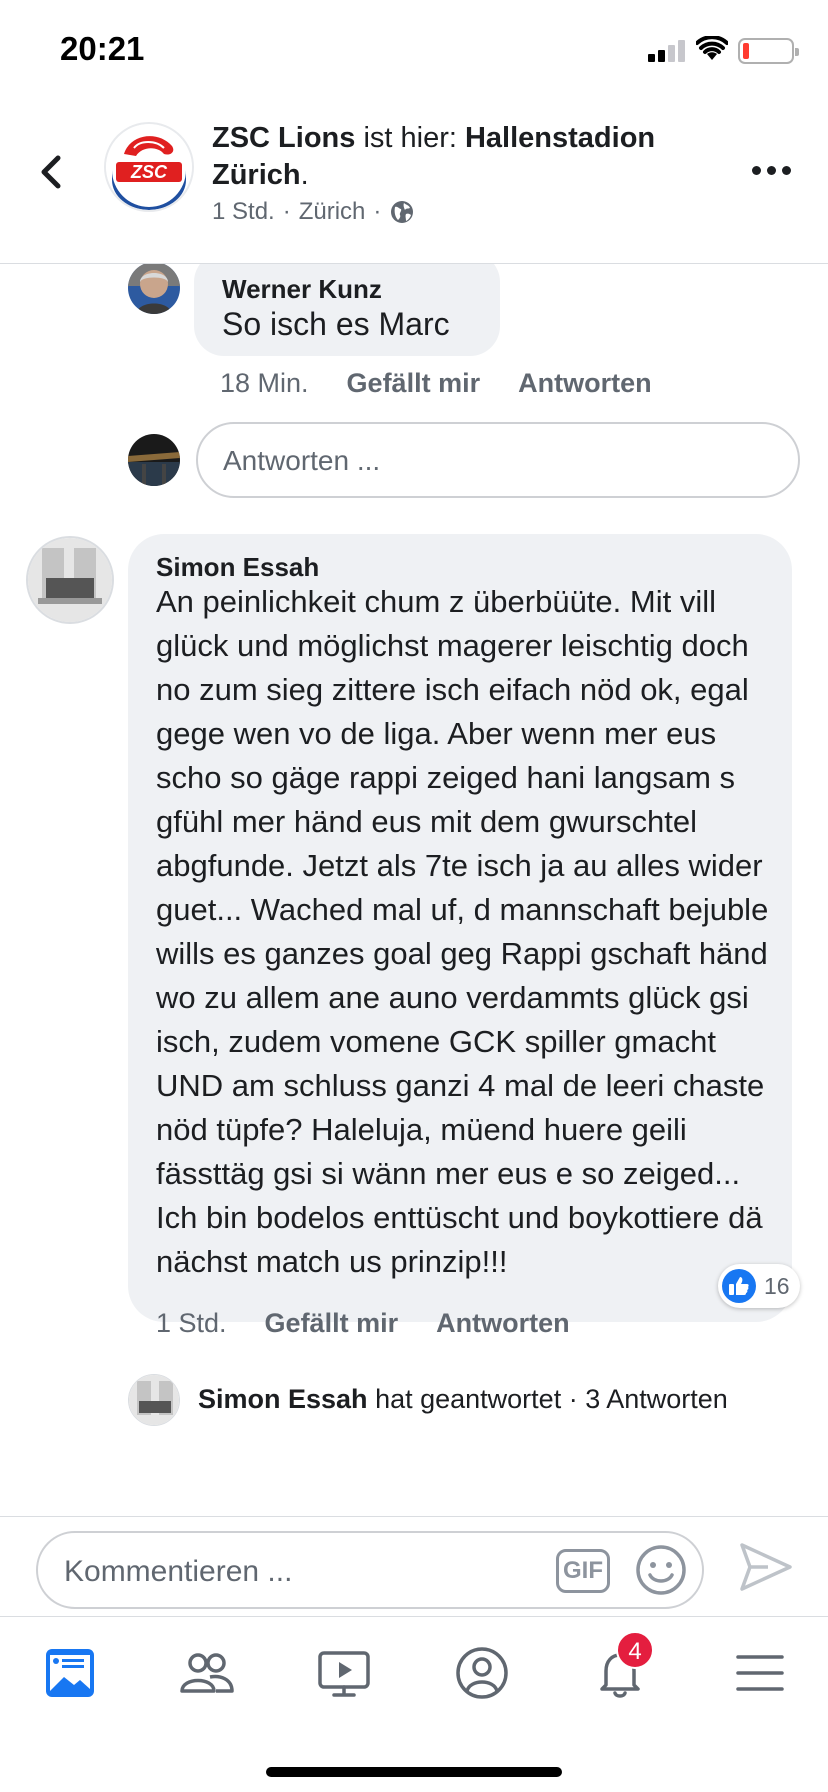 Image resolution: width=828 pixels, height=1792 pixels. What do you see at coordinates (766, 1567) in the screenshot?
I see `send-icon` at bounding box center [766, 1567].